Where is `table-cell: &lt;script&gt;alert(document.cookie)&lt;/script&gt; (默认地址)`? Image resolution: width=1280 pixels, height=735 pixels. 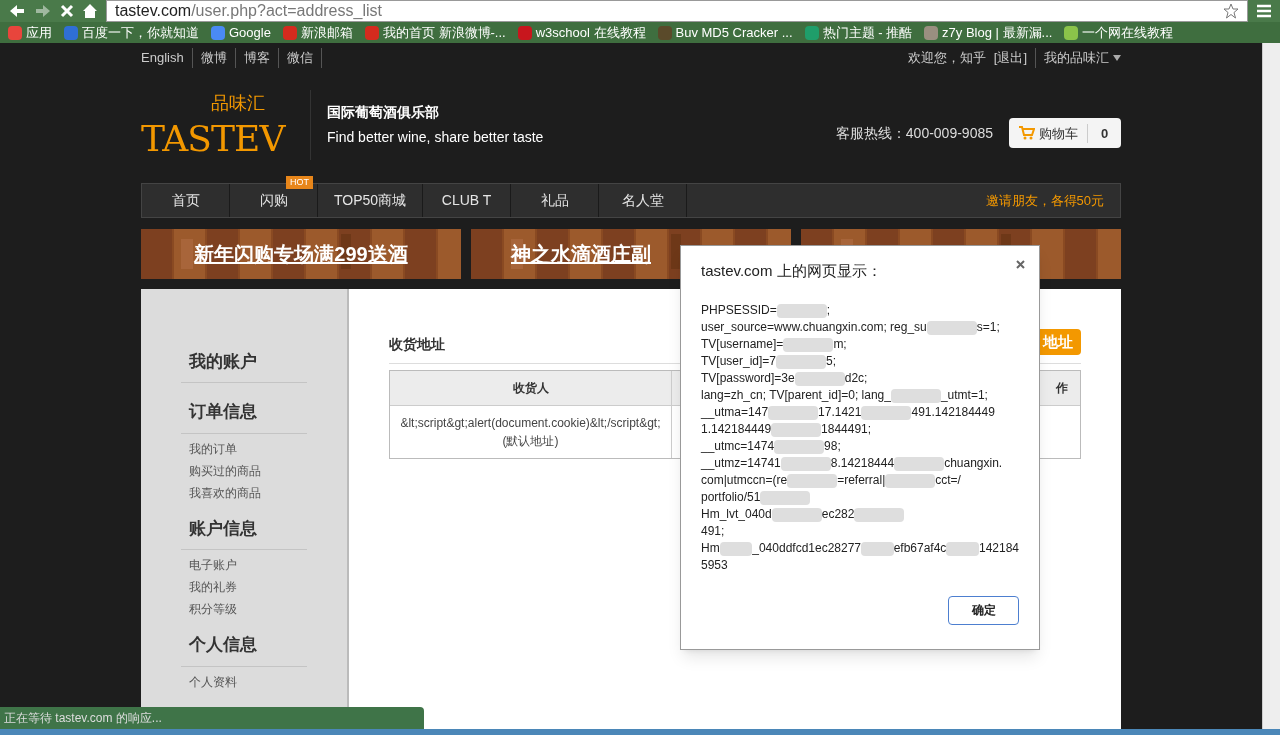
table-cell: &lt;script&gt;alert(document.cookie)&lt;/script&gt; (默认地址) is located at coordinates (531, 431).